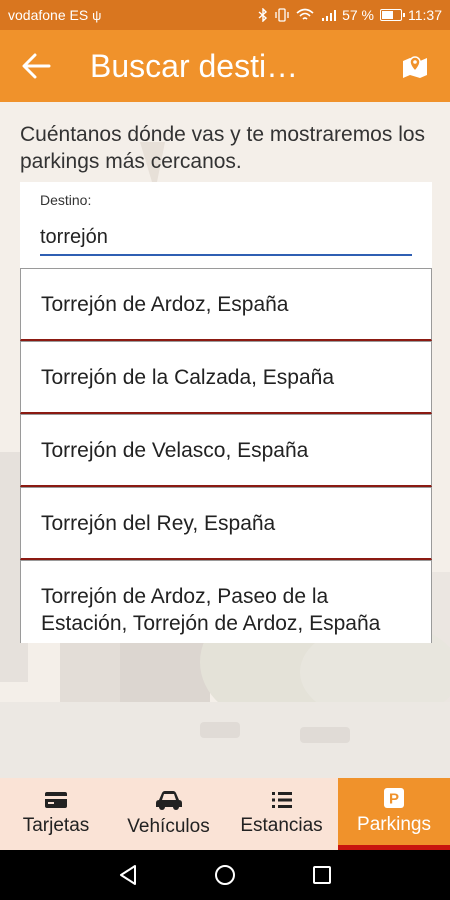 The height and width of the screenshot is (900, 450). Describe the element at coordinates (226, 238) in the screenshot. I see `destination-input` at that location.